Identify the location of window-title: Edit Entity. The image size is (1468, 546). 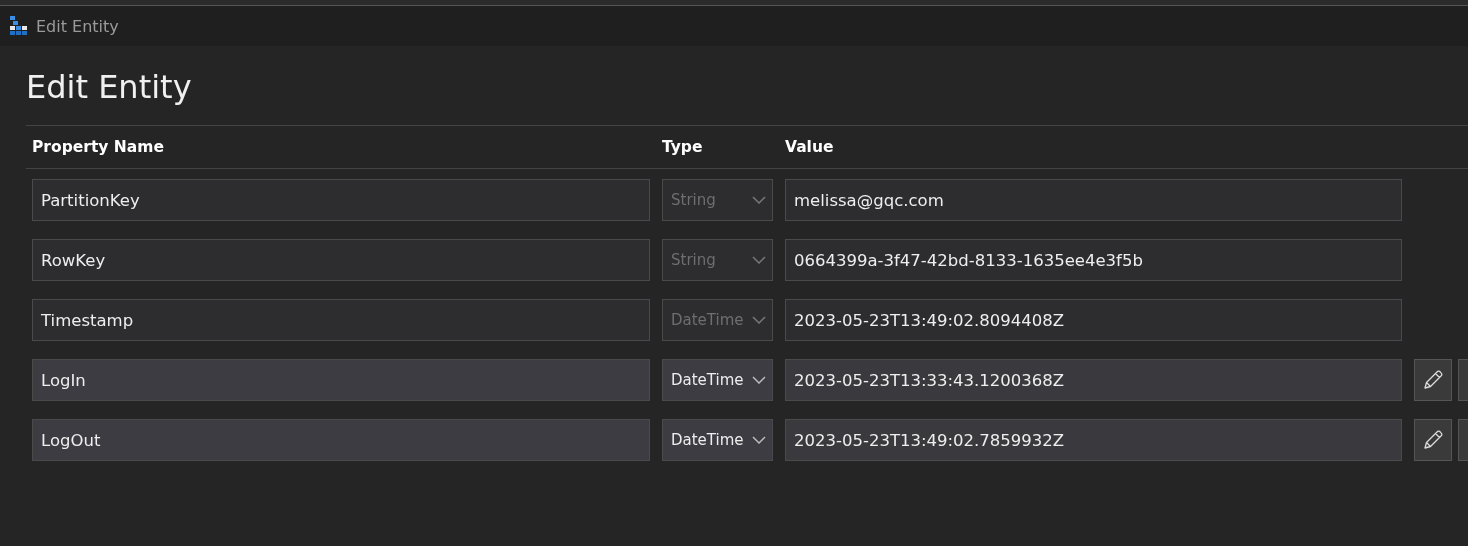
(77, 26).